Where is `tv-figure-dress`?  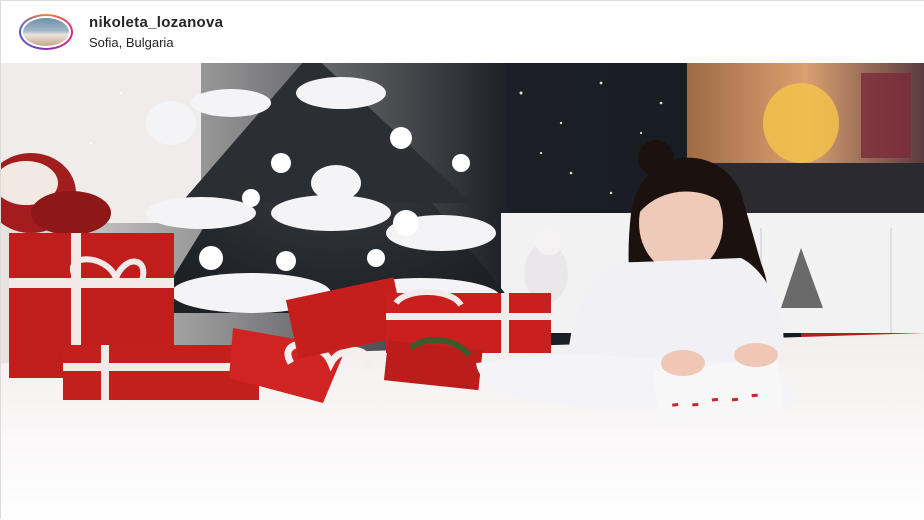 tv-figure-dress is located at coordinates (801, 123).